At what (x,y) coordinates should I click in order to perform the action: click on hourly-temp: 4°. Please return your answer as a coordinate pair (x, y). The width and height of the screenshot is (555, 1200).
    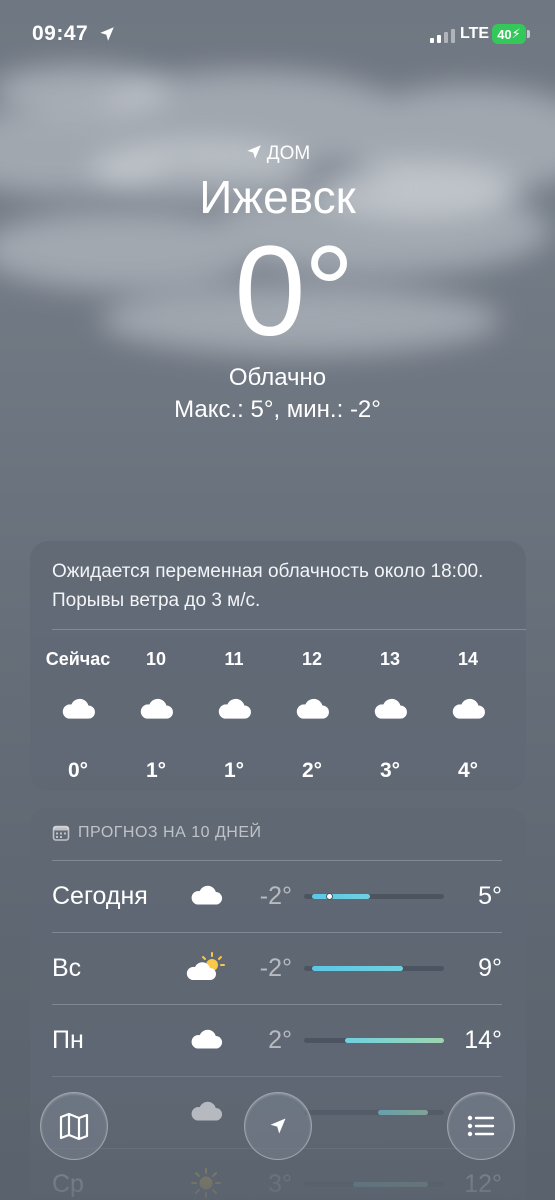
    Looking at the image, I should click on (468, 770).